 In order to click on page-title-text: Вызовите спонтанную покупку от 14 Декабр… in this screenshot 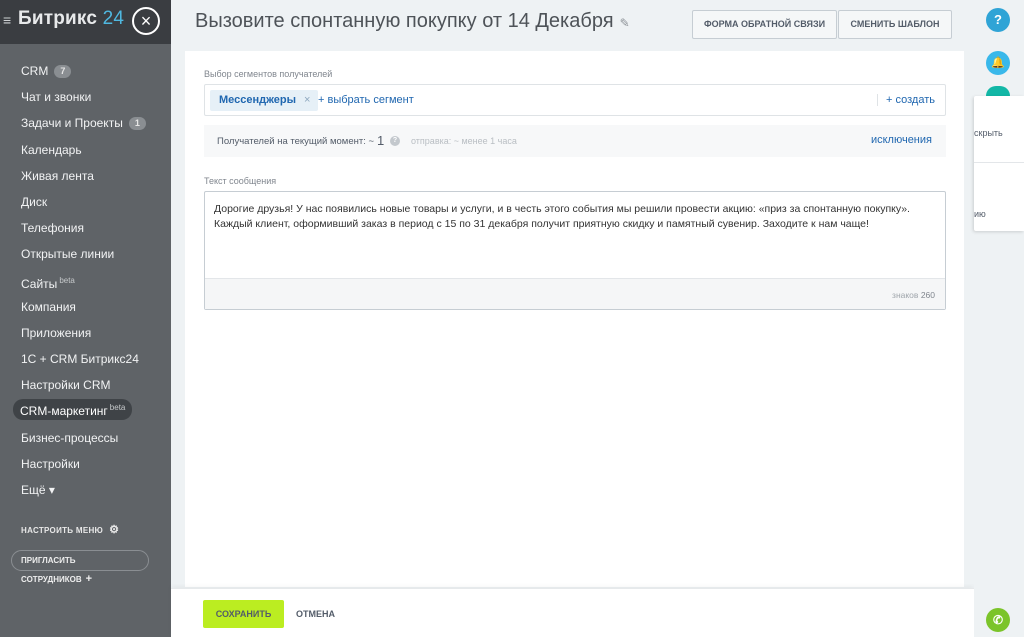, I will do `click(404, 21)`.